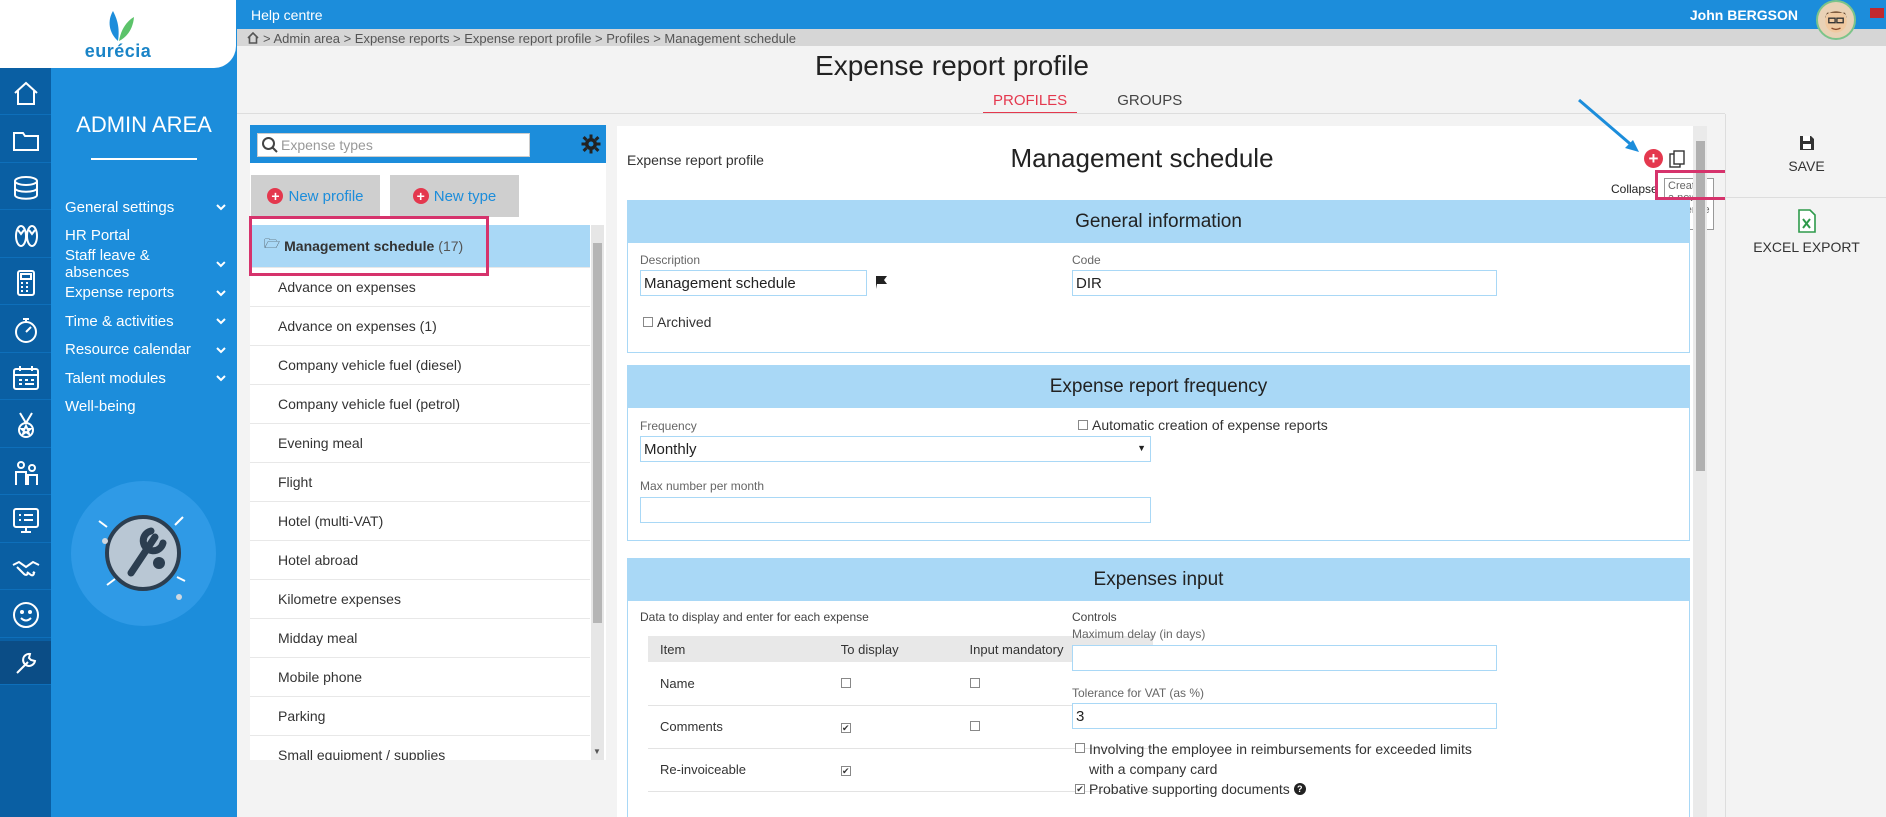  Describe the element at coordinates (120, 207) in the screenshot. I see `admin-menu-item-label: General settings` at that location.